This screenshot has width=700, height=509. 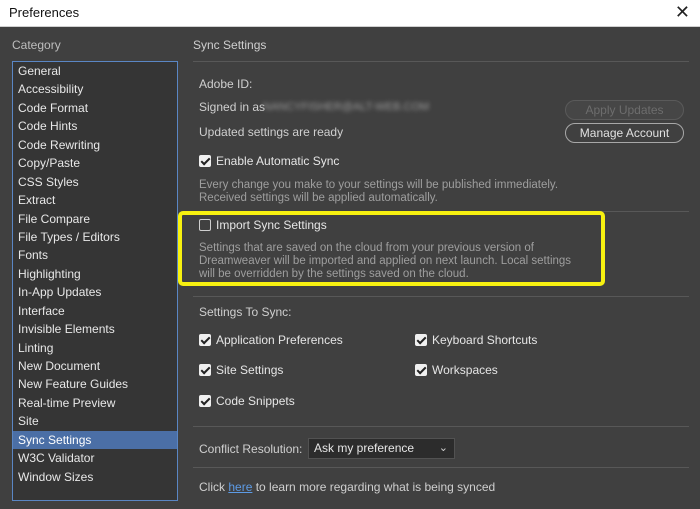 What do you see at coordinates (95, 108) in the screenshot?
I see `sidebar-item-code-format: Code Format` at bounding box center [95, 108].